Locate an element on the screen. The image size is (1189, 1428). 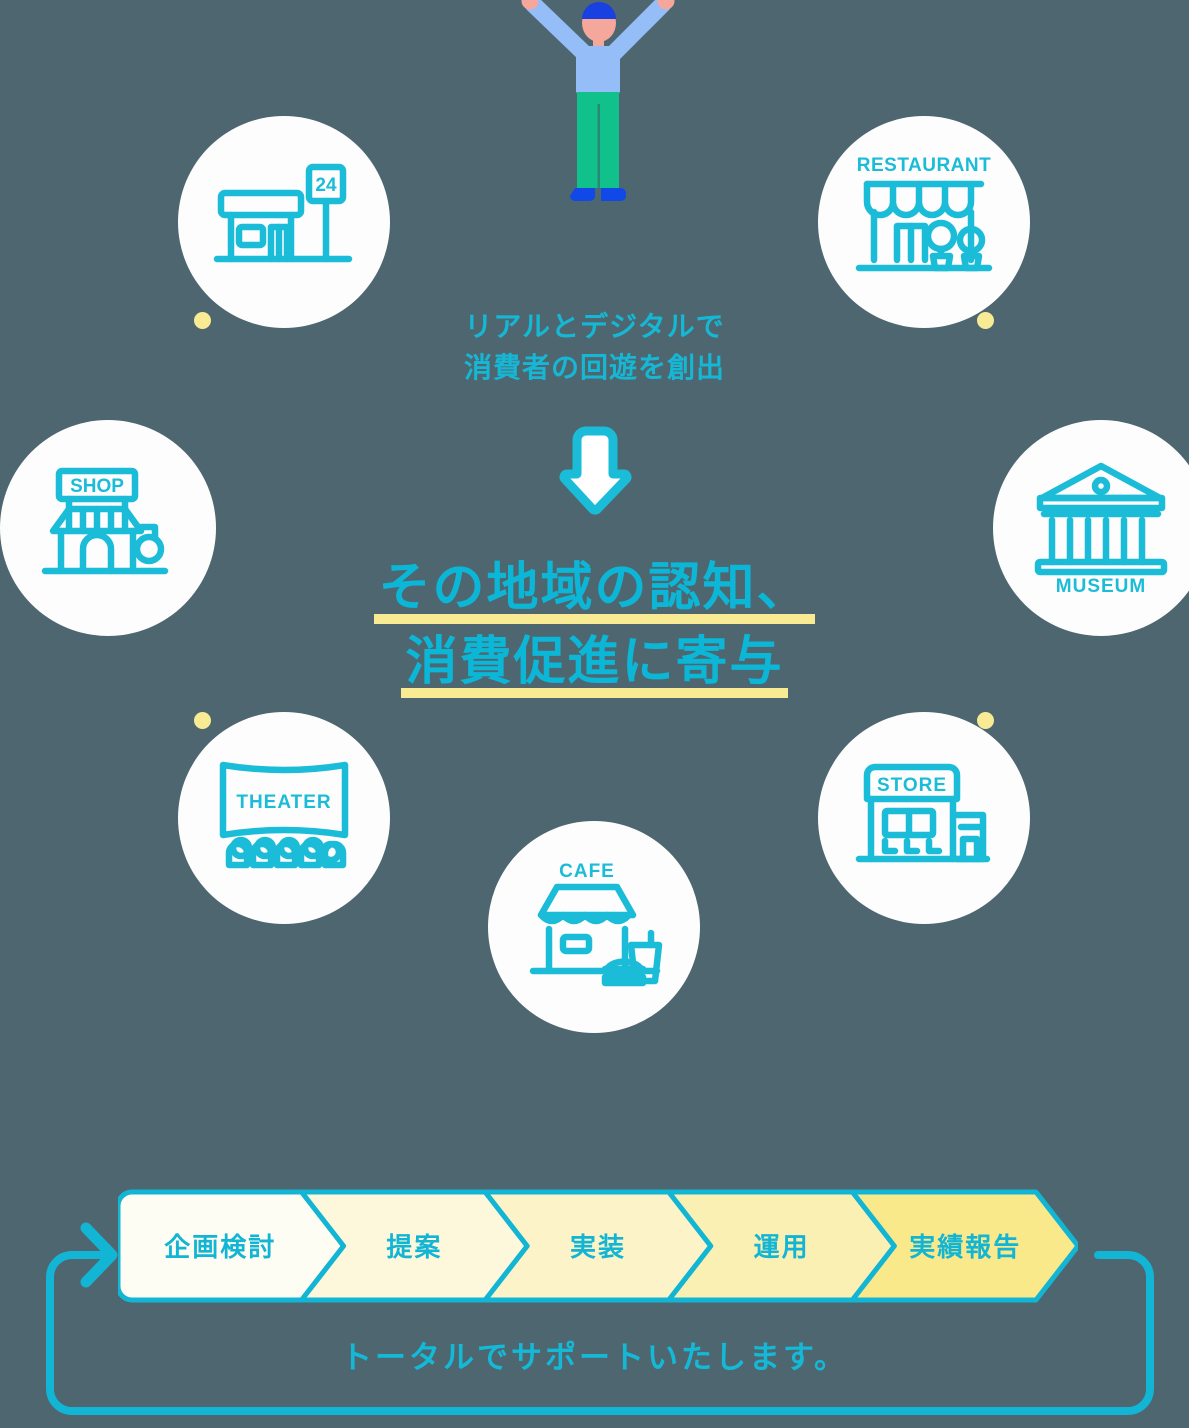
circle-theater: THEATER is located at coordinates (284, 818).